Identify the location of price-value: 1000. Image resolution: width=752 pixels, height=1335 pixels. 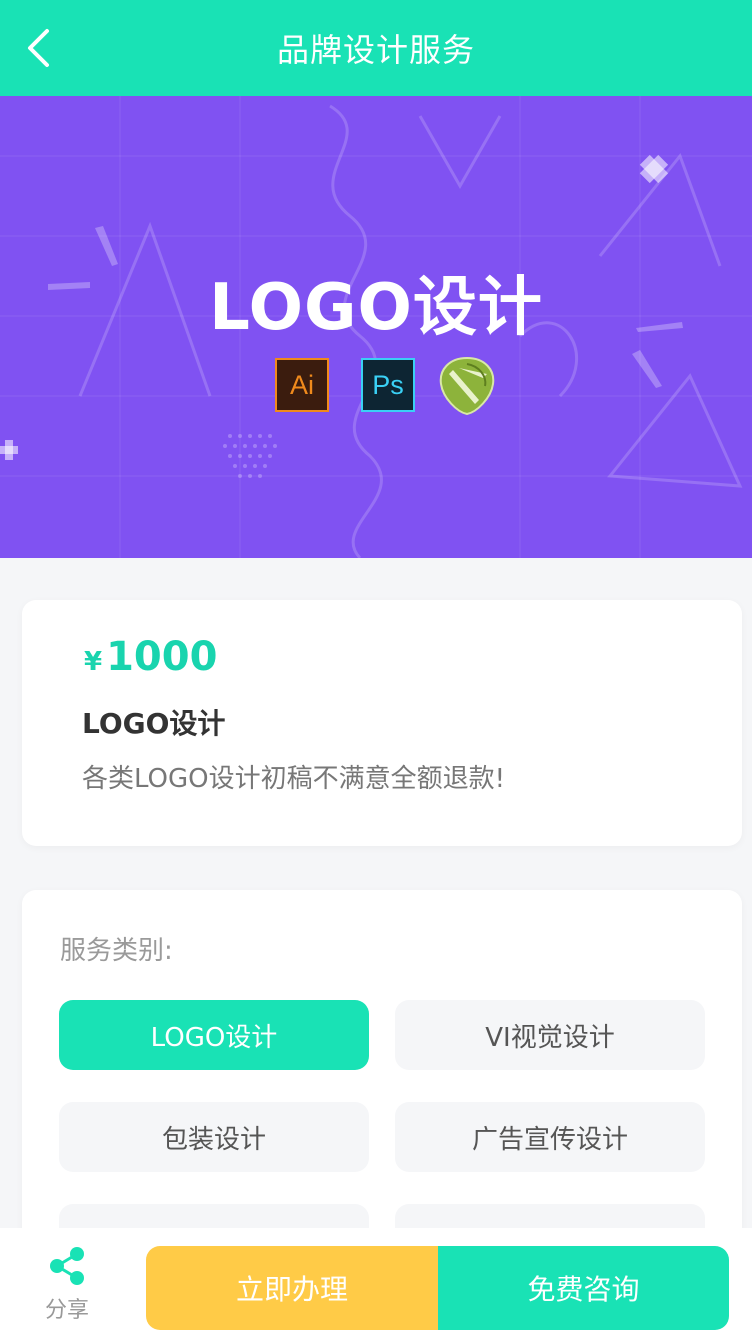
(162, 657).